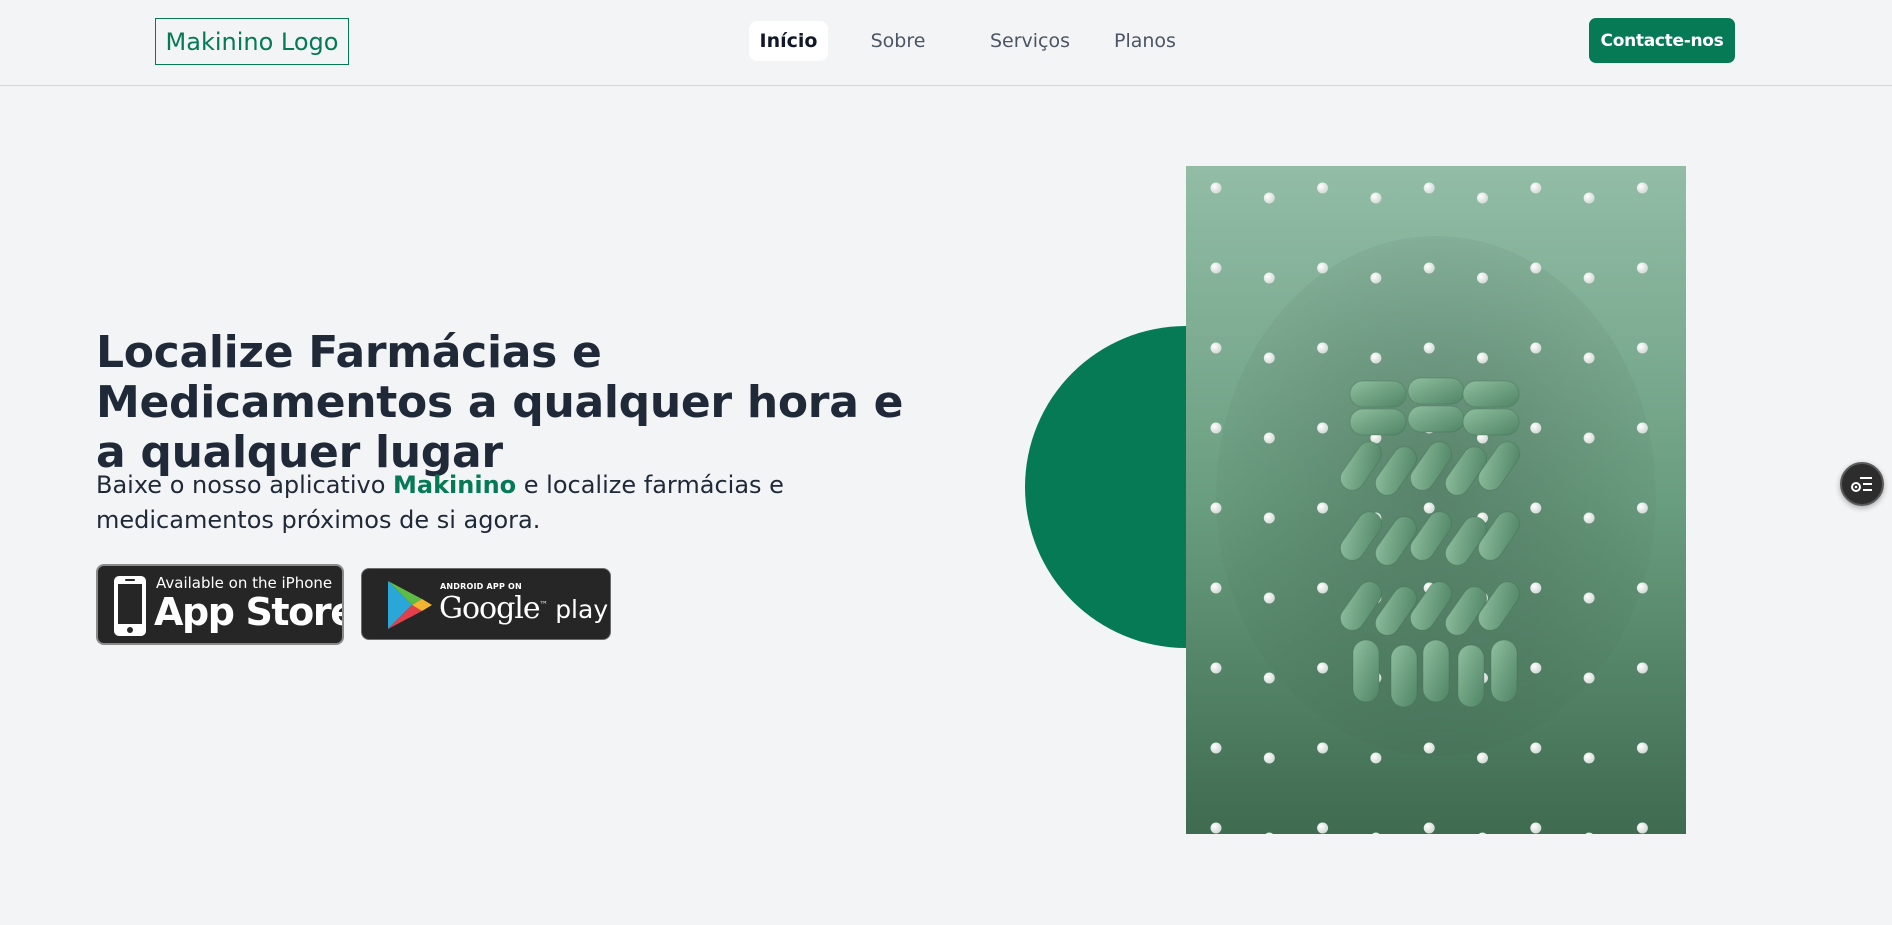 The height and width of the screenshot is (925, 1892). What do you see at coordinates (1145, 41) in the screenshot?
I see `nav-item-planos: Planos` at bounding box center [1145, 41].